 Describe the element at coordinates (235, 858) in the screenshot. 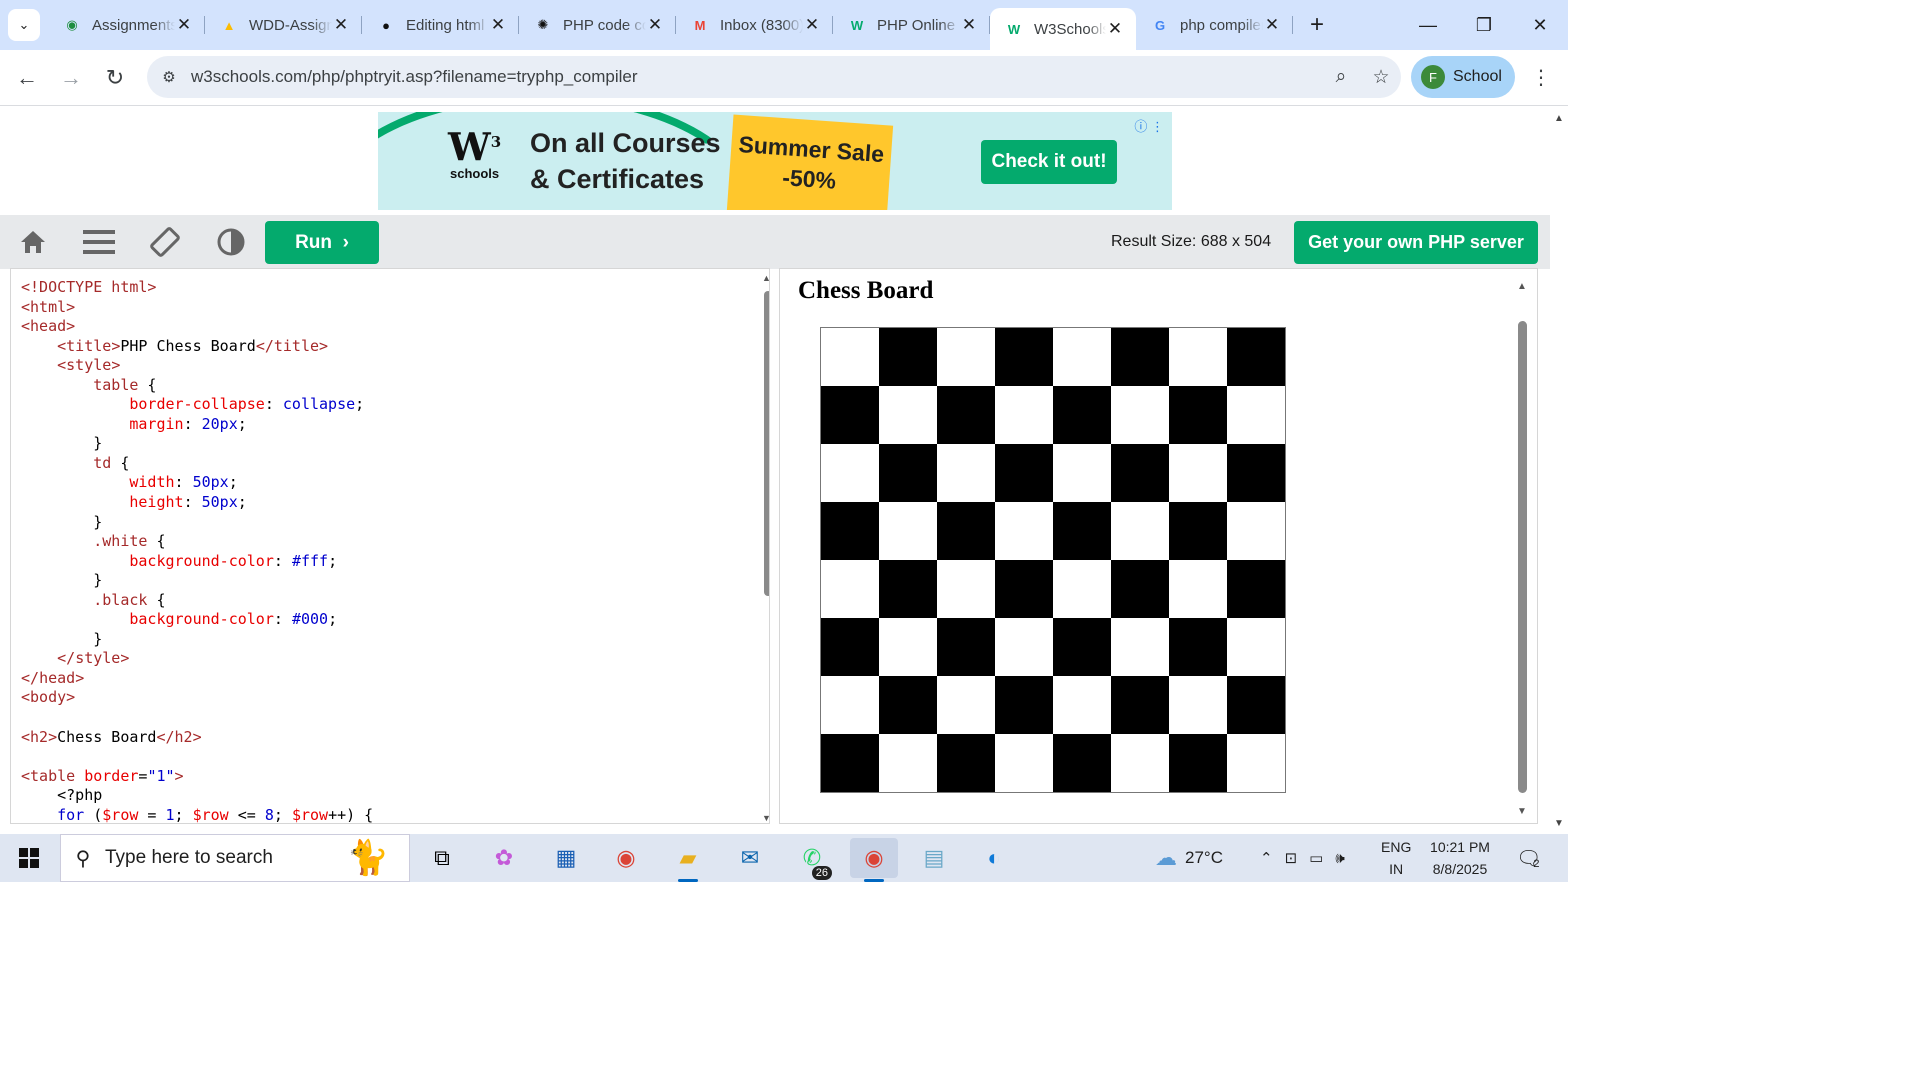

I see `taskbar-search-box: ⚲ Type here to search 🐈` at that location.